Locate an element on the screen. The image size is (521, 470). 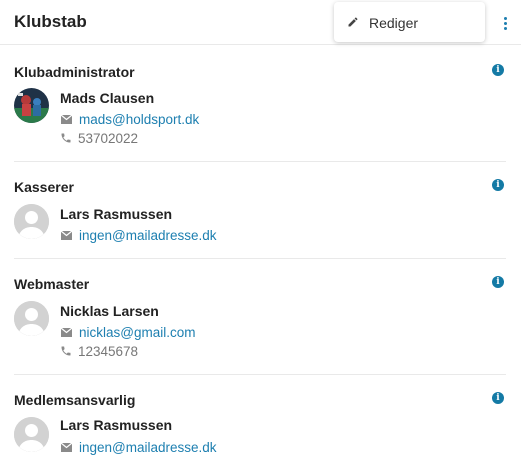
member-phone: 53702022 is located at coordinates (108, 138).